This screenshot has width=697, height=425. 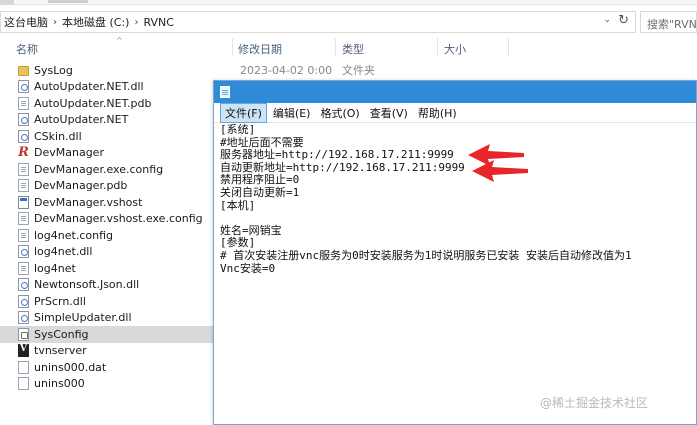 I want to click on menu-format: 格式(O), so click(x=339, y=113).